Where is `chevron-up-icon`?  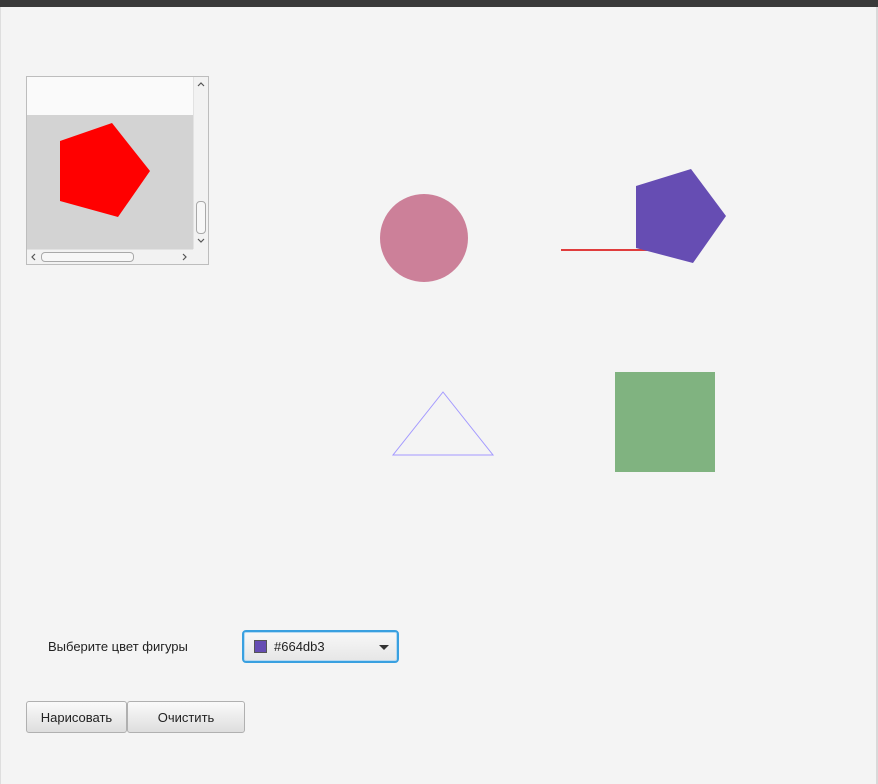 chevron-up-icon is located at coordinates (201, 84).